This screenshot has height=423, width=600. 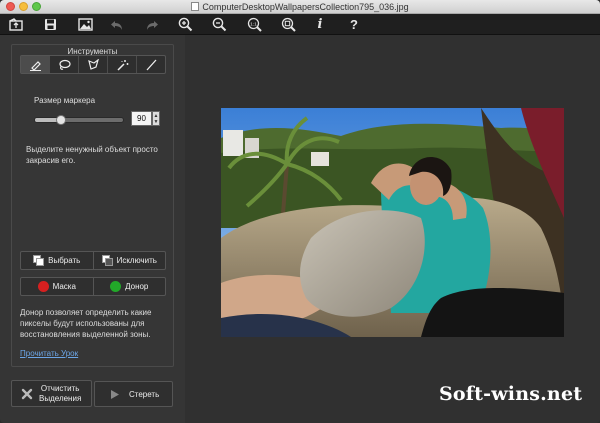 I want to click on mask-donor-group: Маска Донор, so click(x=93, y=286).